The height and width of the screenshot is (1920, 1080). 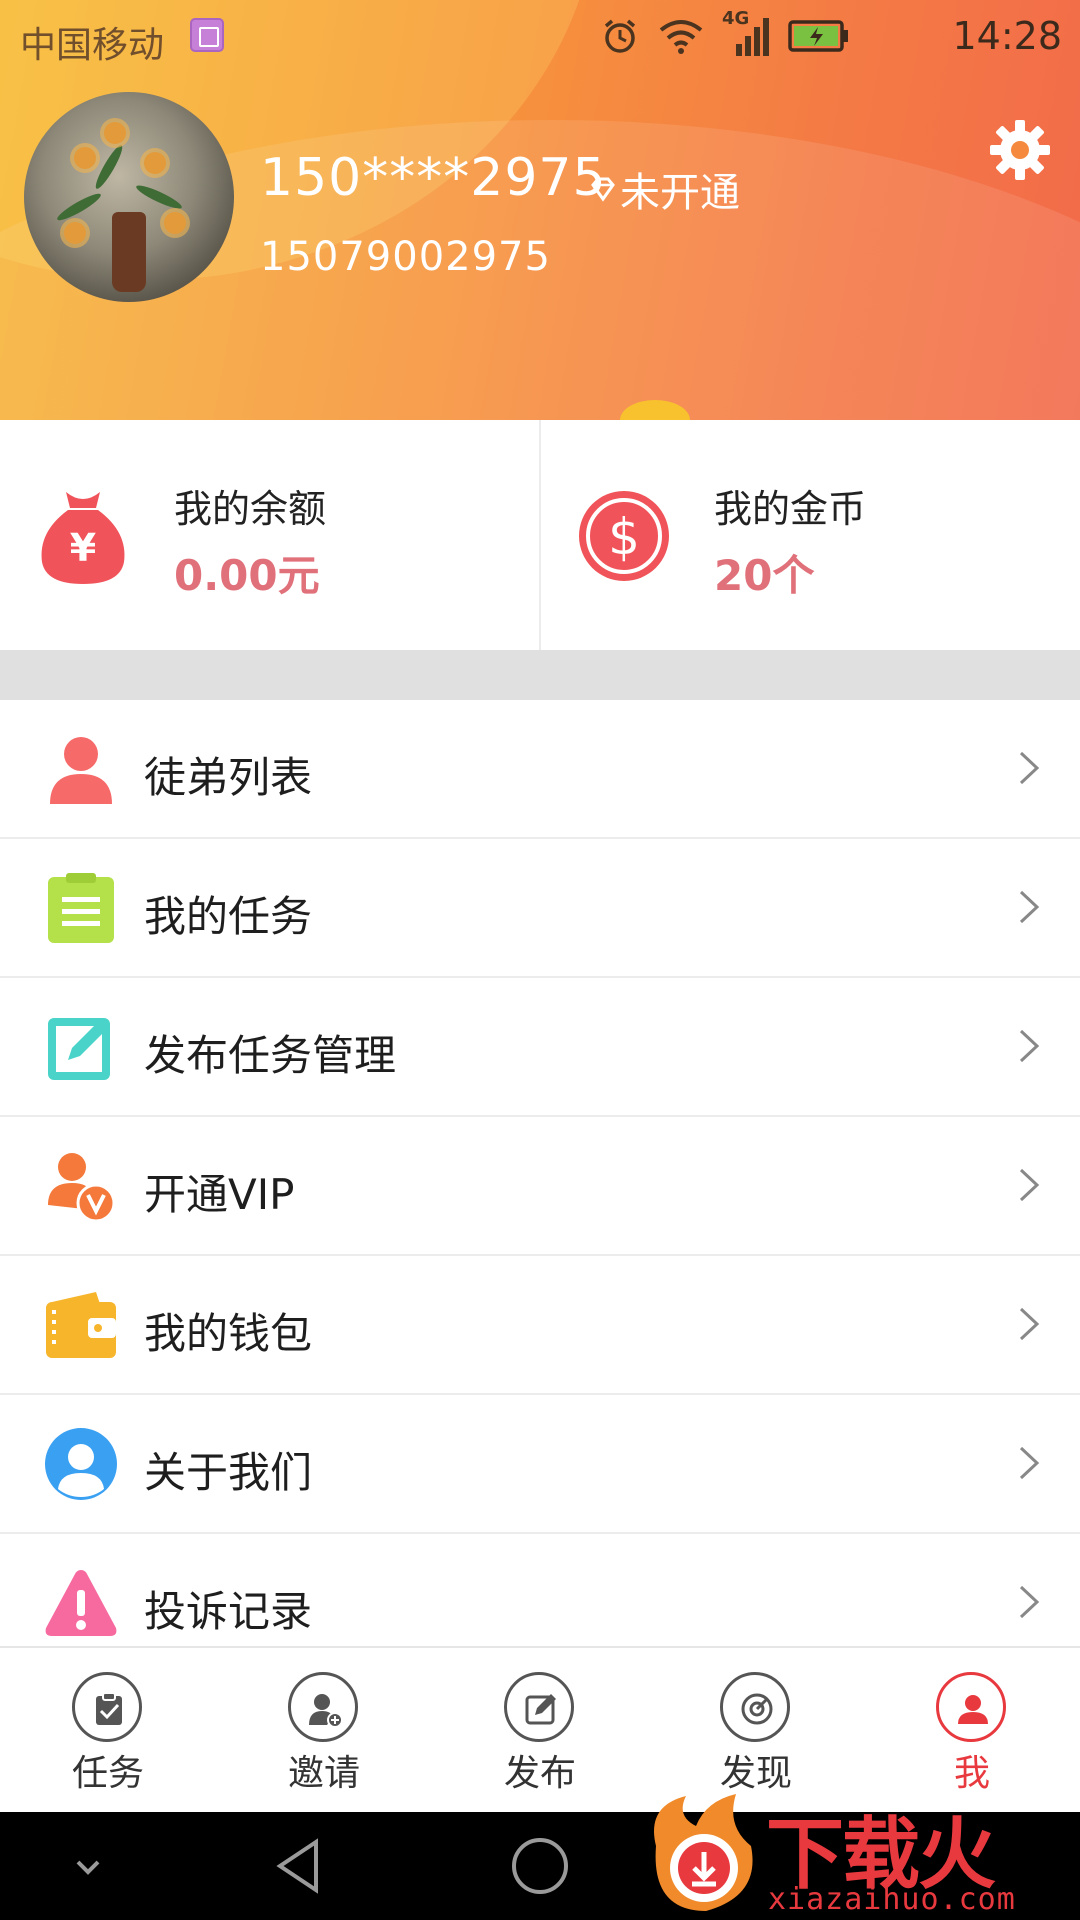 I want to click on menu-item-publish-task-management: 发布任务管理, so click(x=540, y=1047).